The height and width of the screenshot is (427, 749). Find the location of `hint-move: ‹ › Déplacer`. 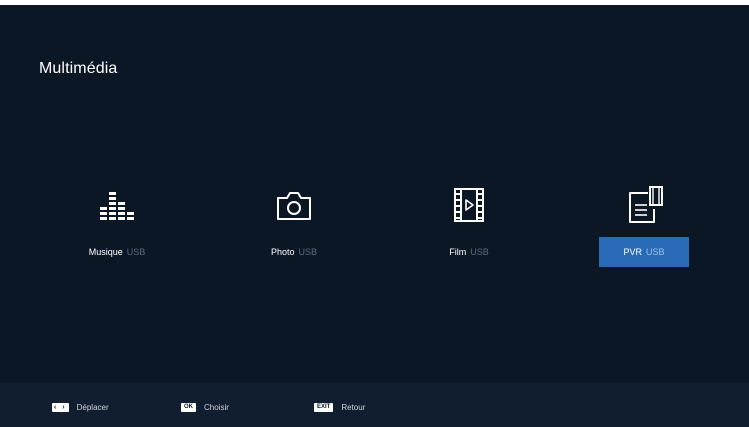

hint-move: ‹ › Déplacer is located at coordinates (80, 407).